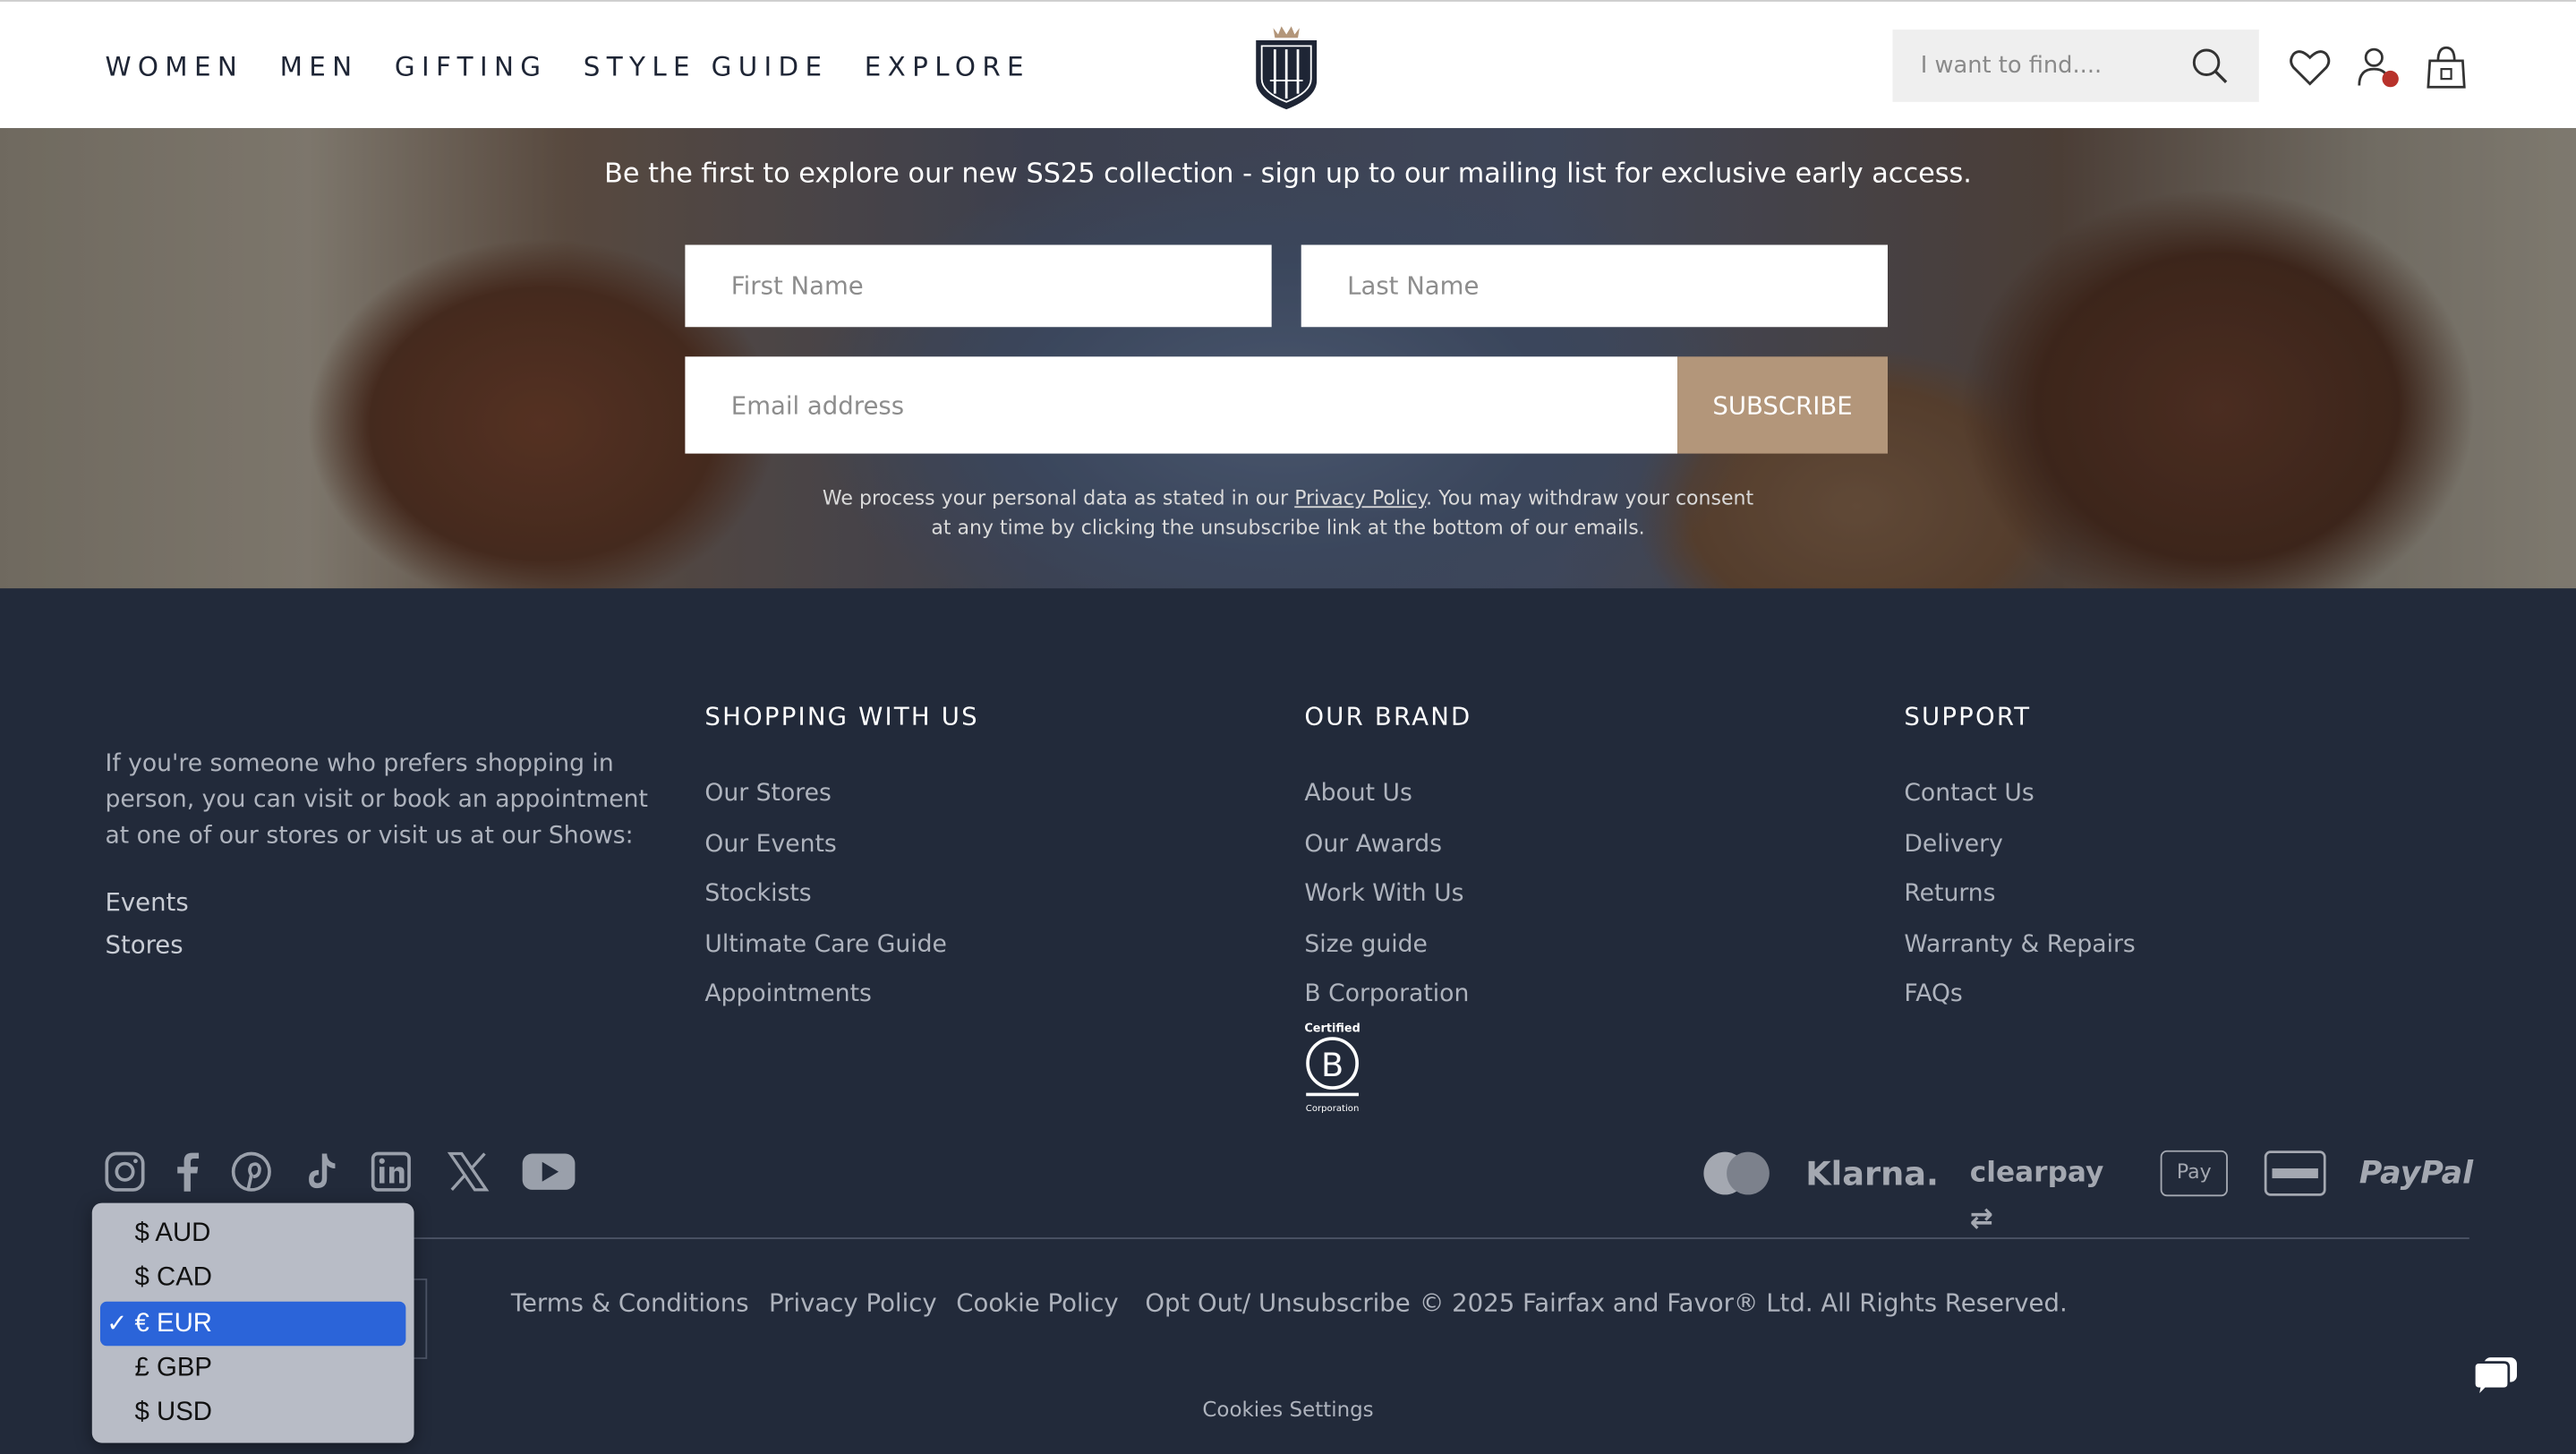 This screenshot has width=2576, height=1454. I want to click on bag-icon, so click(2446, 67).